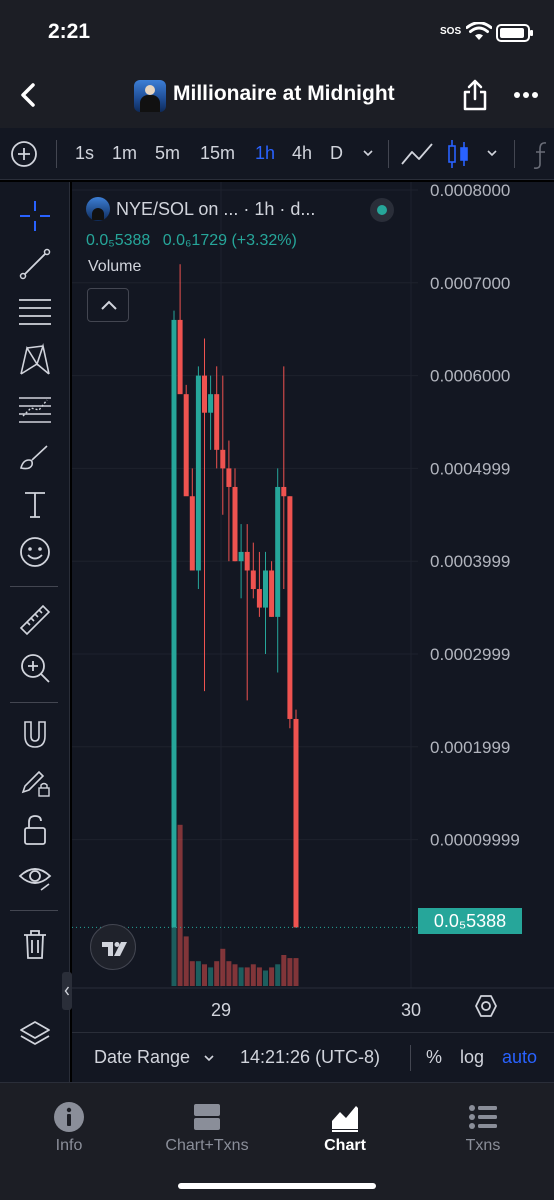 Image resolution: width=554 pixels, height=1200 pixels. Describe the element at coordinates (458, 154) in the screenshot. I see `candlestick-icon` at that location.